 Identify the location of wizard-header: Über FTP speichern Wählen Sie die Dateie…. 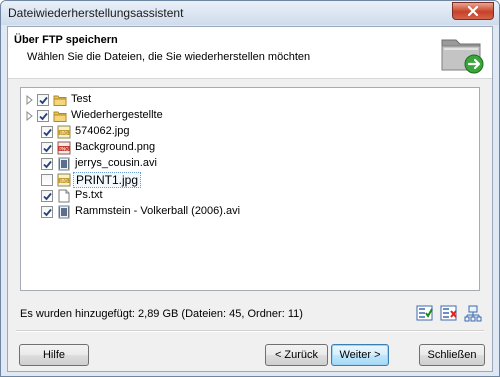
(250, 53).